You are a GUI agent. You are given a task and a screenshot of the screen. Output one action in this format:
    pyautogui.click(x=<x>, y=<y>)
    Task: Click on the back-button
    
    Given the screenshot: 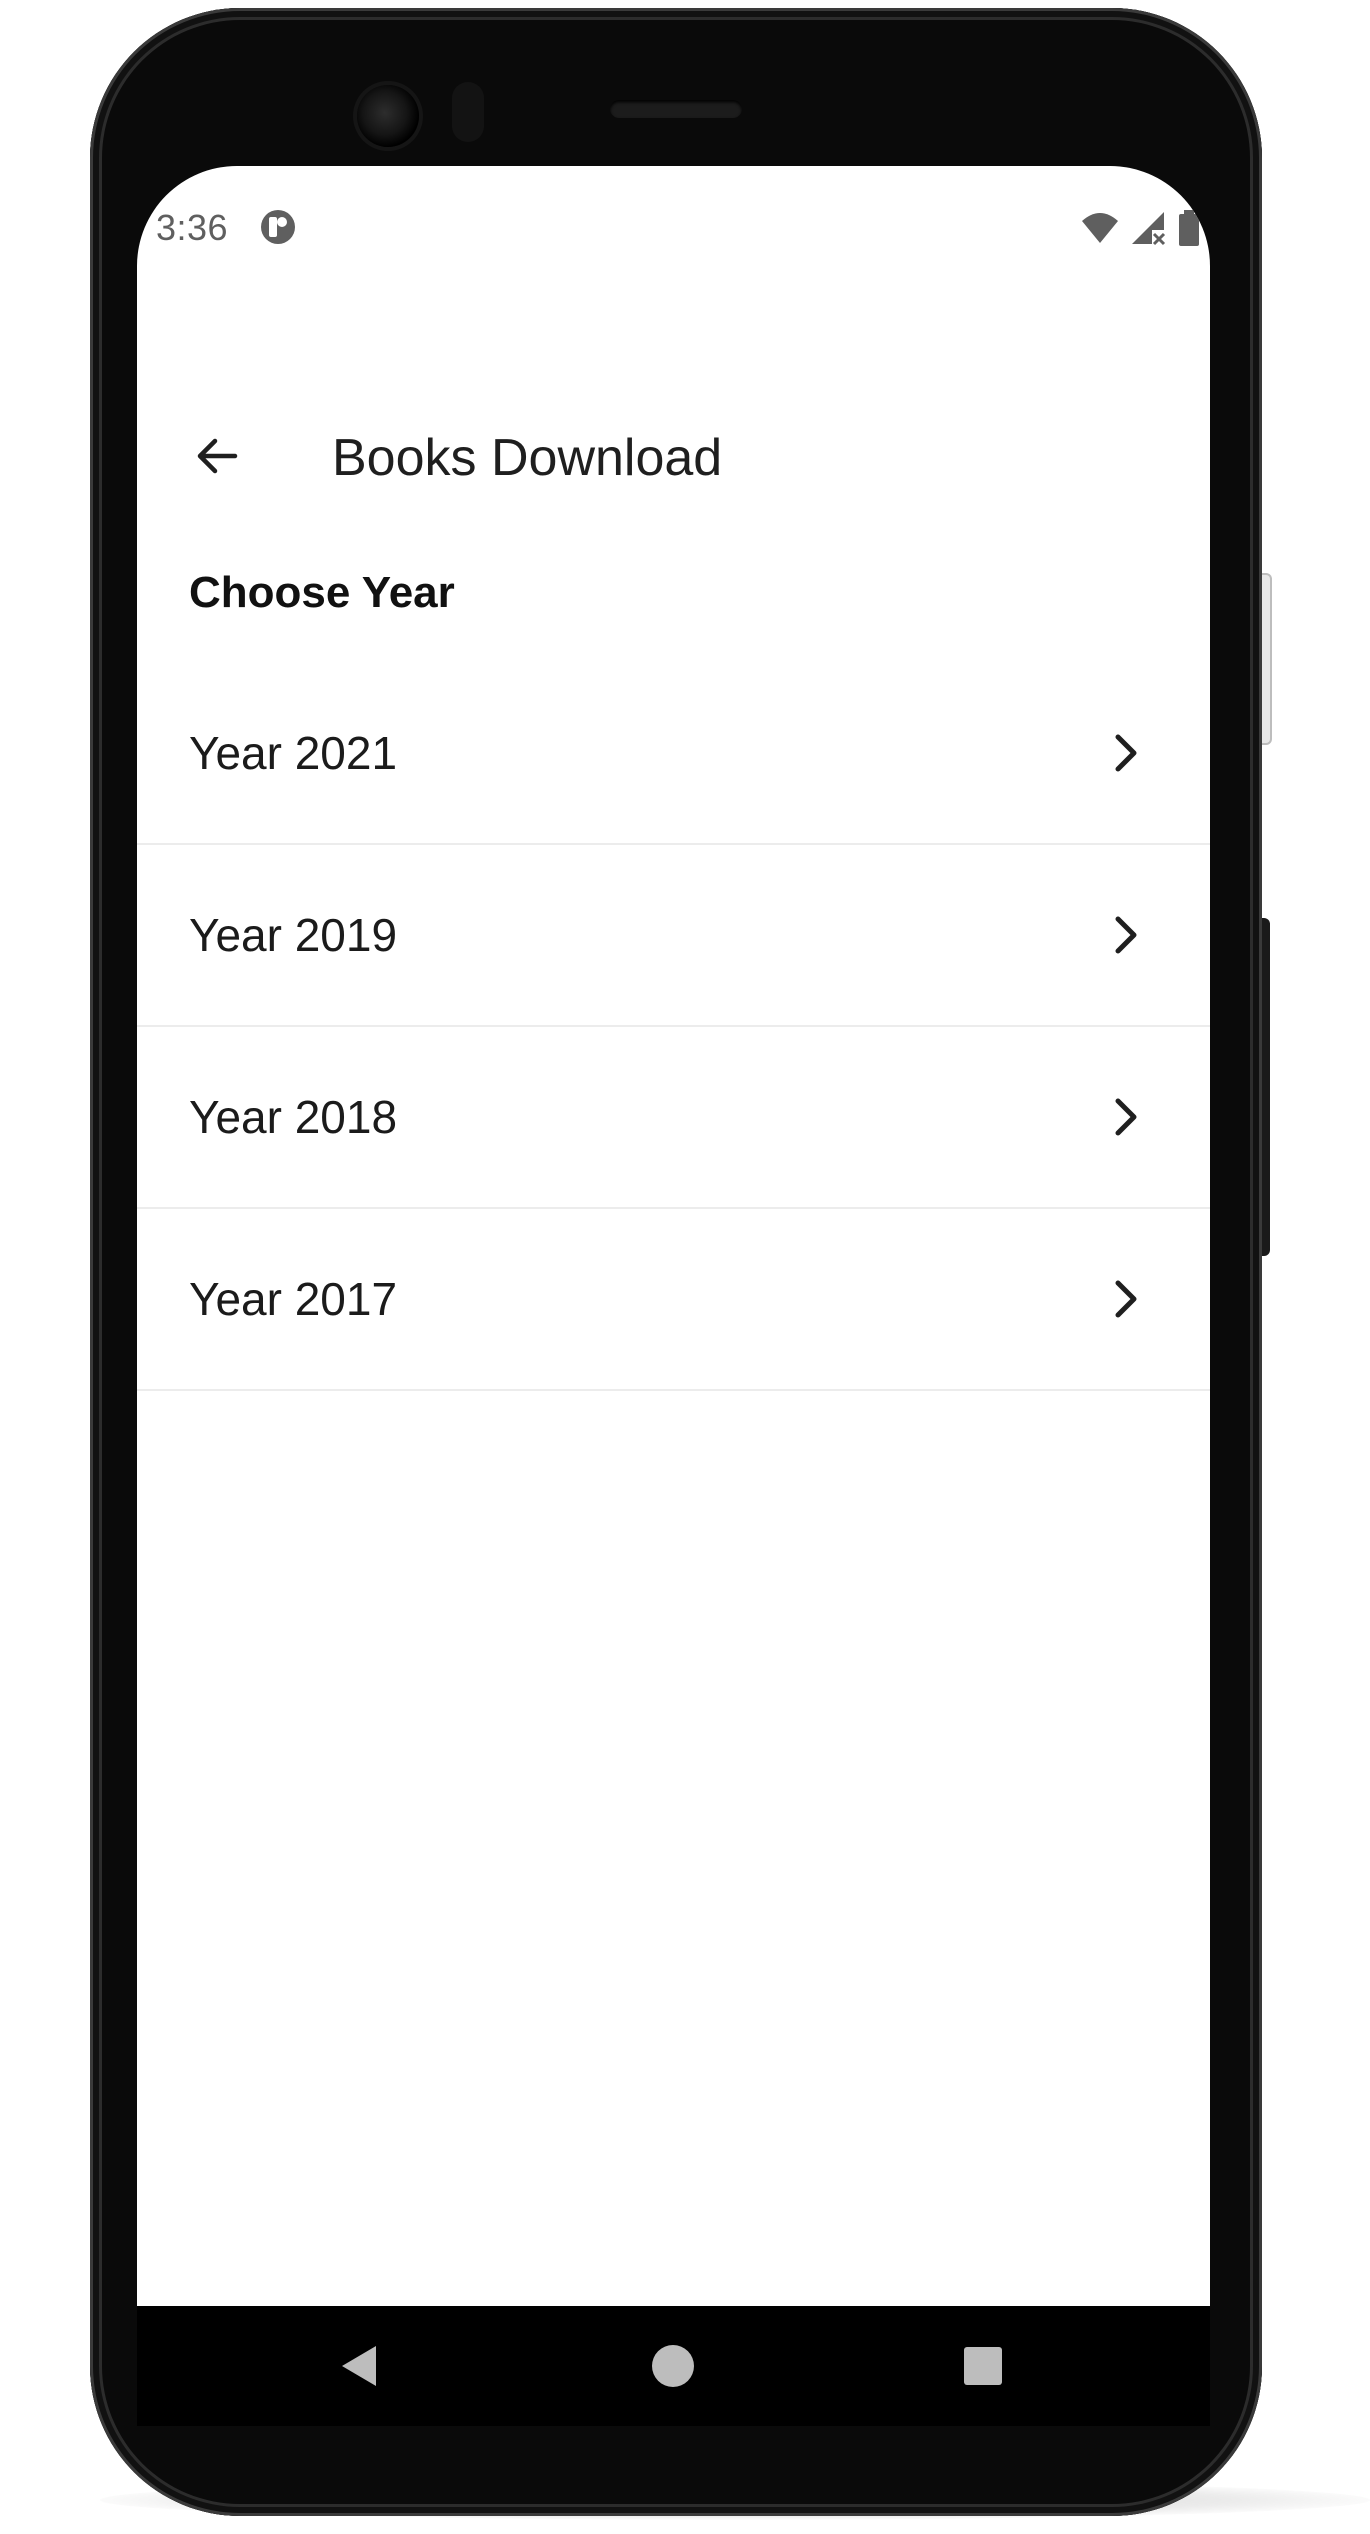 What is the action you would take?
    pyautogui.click(x=217, y=456)
    